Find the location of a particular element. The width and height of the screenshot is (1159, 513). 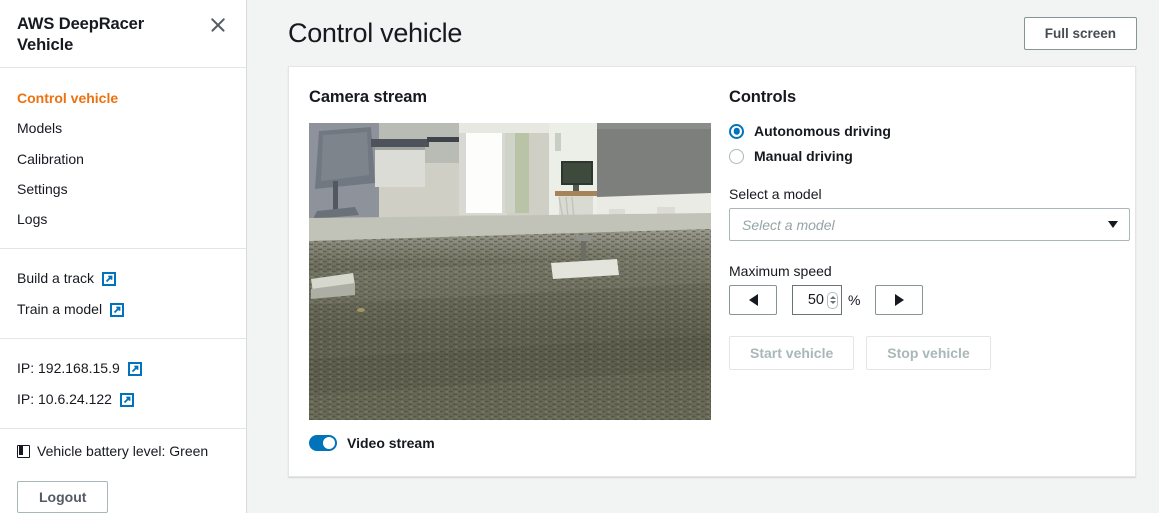

speed-value: 50 is located at coordinates (815, 300).